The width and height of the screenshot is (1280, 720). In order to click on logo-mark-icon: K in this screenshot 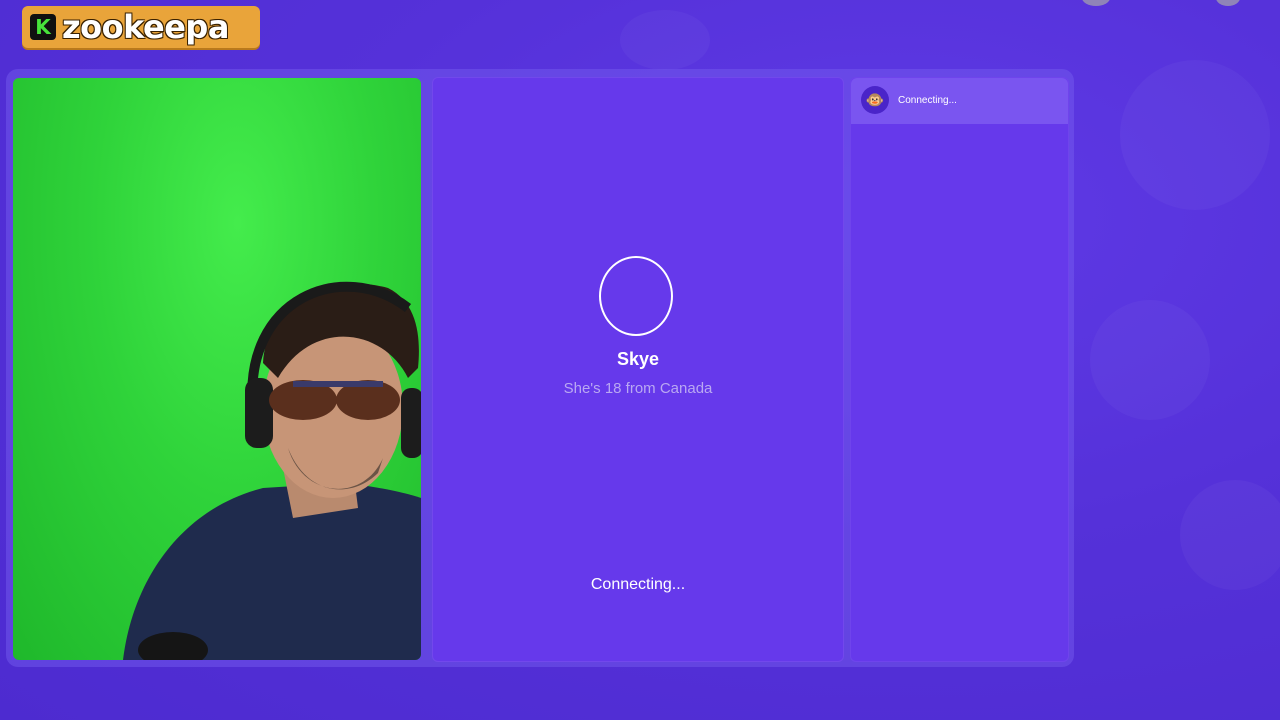, I will do `click(43, 27)`.